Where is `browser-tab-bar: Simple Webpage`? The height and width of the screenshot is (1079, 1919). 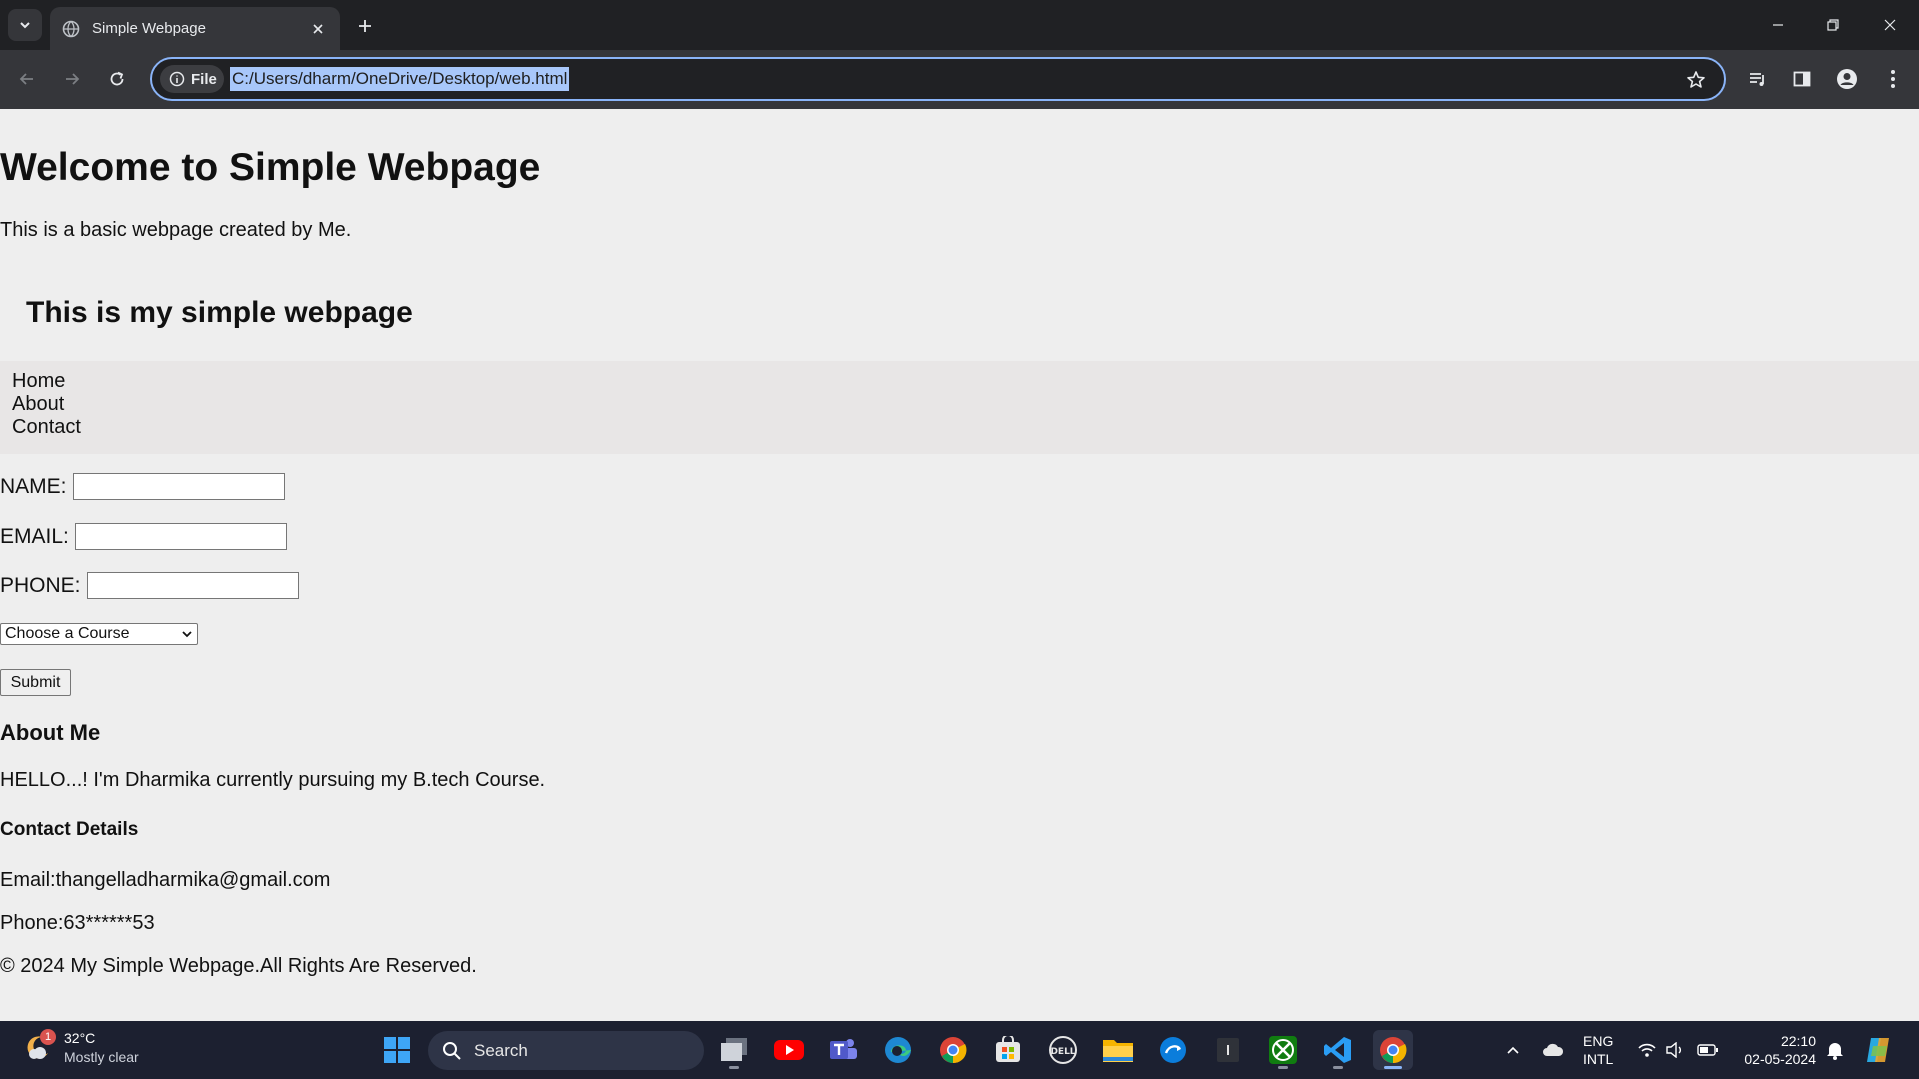 browser-tab-bar: Simple Webpage is located at coordinates (959, 25).